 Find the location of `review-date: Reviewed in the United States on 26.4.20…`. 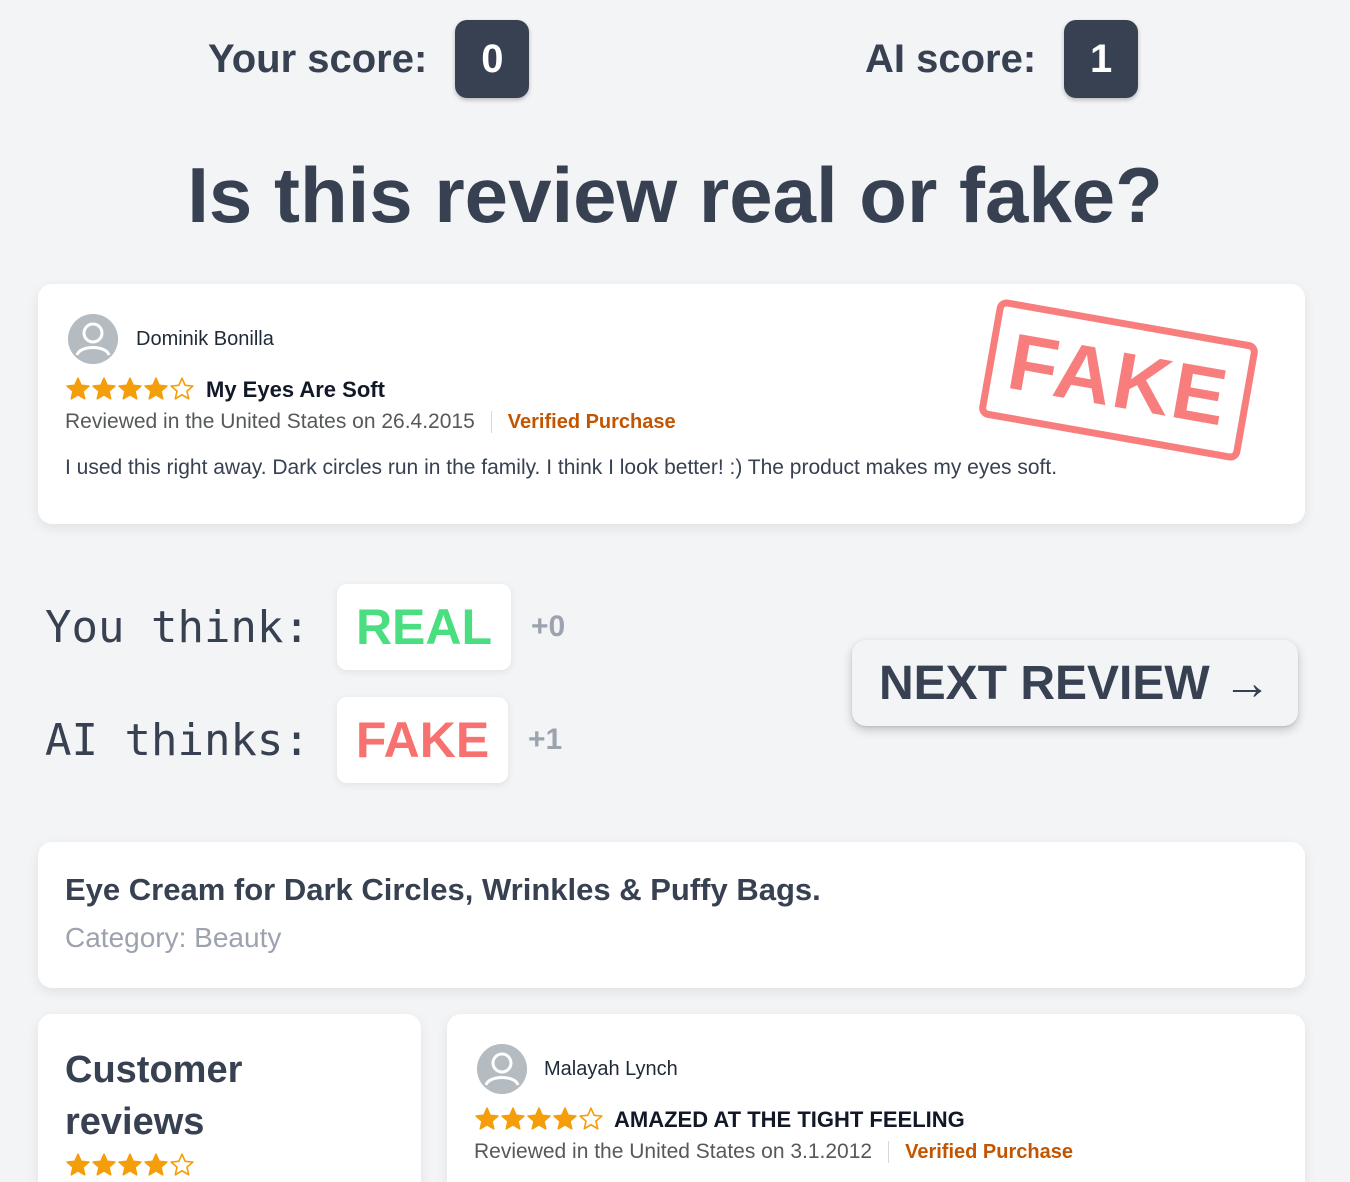

review-date: Reviewed in the United States on 26.4.20… is located at coordinates (270, 421).